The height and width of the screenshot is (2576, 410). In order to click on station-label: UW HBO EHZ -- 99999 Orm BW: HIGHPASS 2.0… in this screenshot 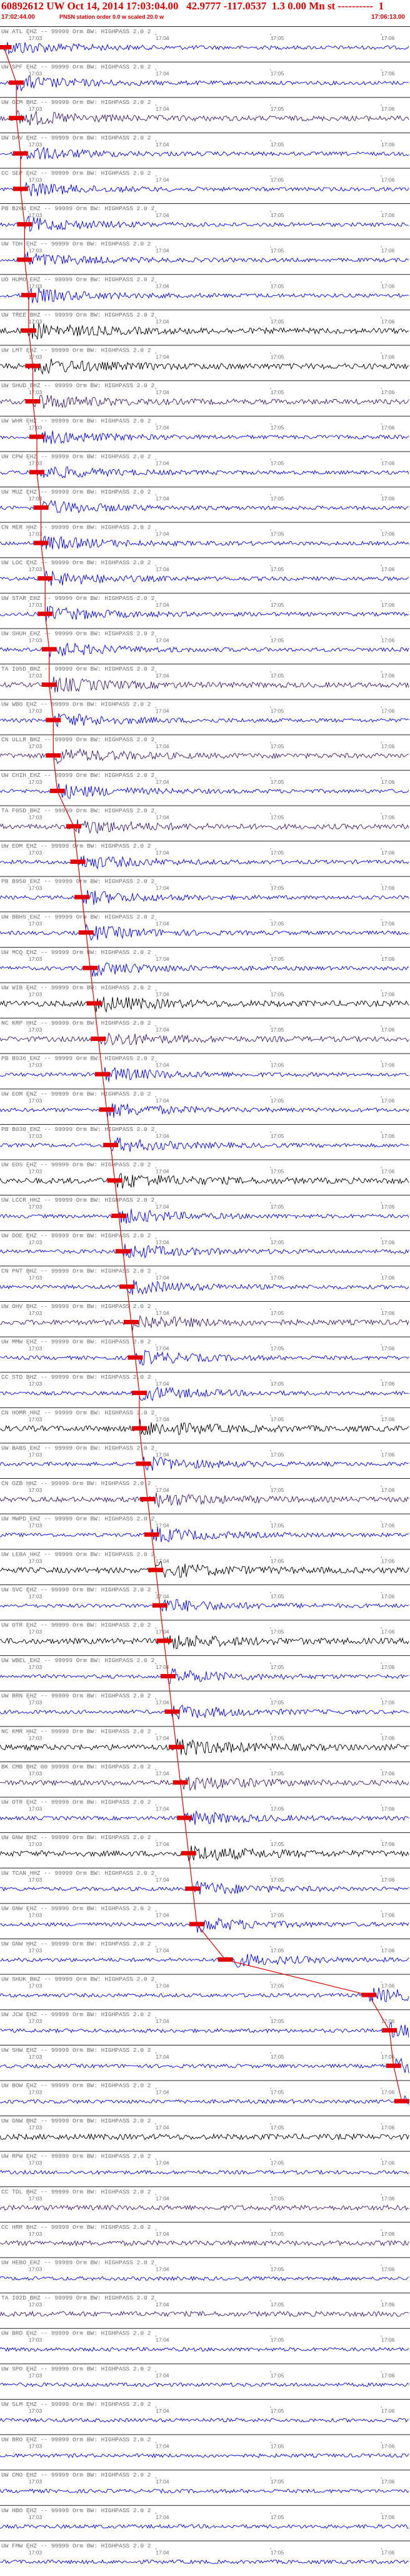, I will do `click(76, 2510)`.